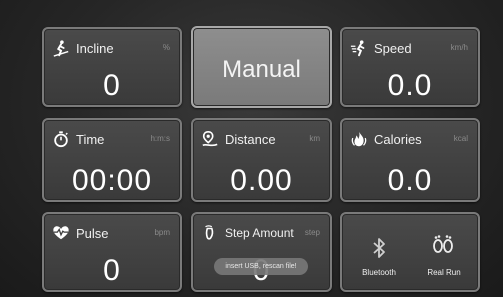  Describe the element at coordinates (166, 47) in the screenshot. I see `incline-unit: %` at that location.